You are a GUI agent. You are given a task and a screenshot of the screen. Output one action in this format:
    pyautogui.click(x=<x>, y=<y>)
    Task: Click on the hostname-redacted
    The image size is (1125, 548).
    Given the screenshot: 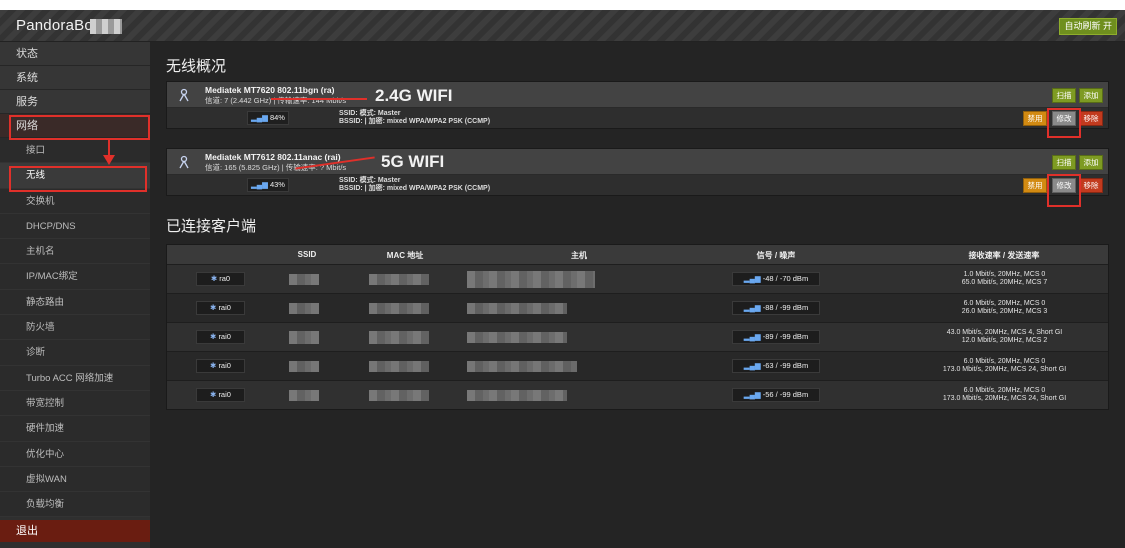 What is the action you would take?
    pyautogui.click(x=106, y=26)
    